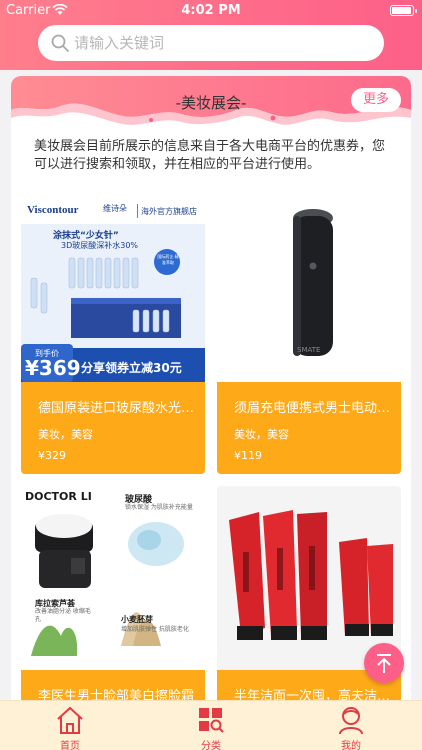 This screenshot has height=750, width=422. I want to click on tab-category: 分类, so click(211, 725).